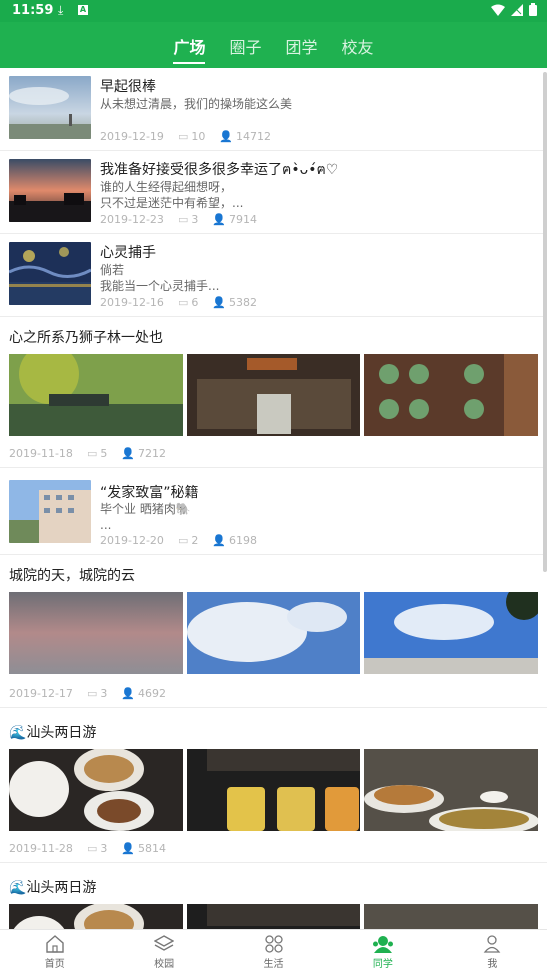  What do you see at coordinates (245, 49) in the screenshot?
I see `tab-circles: 圈子` at bounding box center [245, 49].